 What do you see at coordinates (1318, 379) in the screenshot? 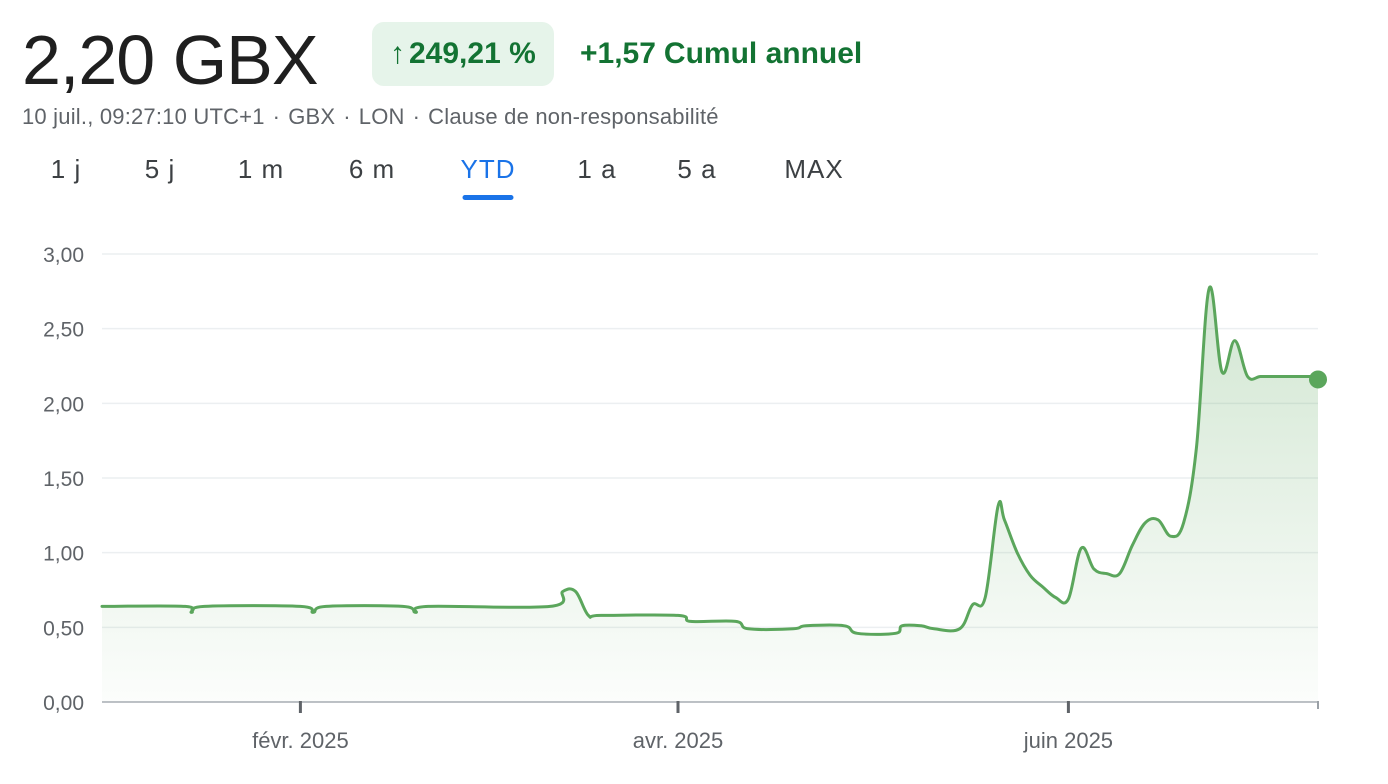
I see `last-price-point` at bounding box center [1318, 379].